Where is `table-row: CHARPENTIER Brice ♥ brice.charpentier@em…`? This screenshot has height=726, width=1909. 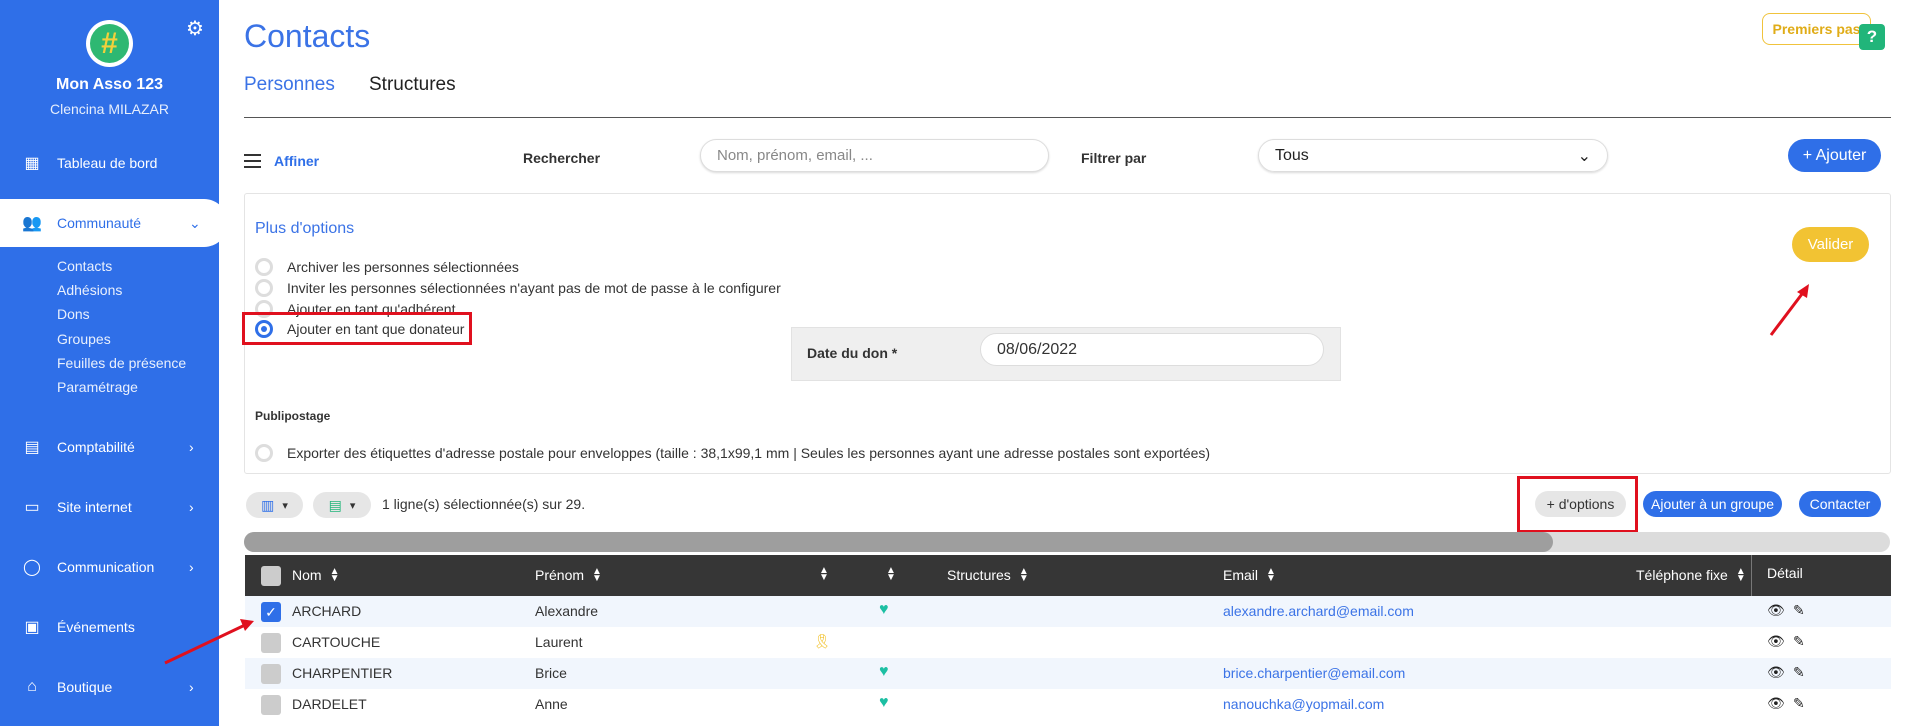
table-row: CHARPENTIER Brice ♥ brice.charpentier@em… is located at coordinates (1068, 673).